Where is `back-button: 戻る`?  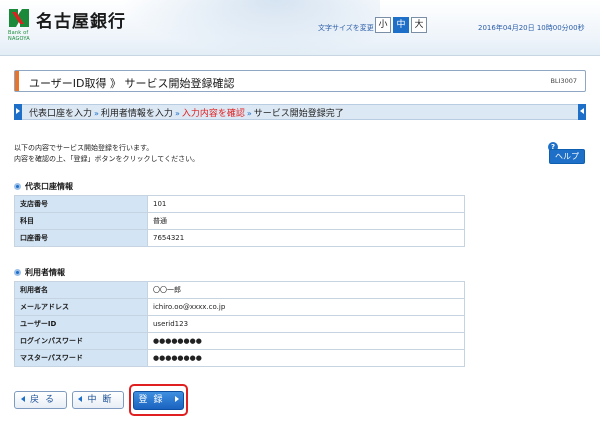 back-button: 戻る is located at coordinates (40, 400).